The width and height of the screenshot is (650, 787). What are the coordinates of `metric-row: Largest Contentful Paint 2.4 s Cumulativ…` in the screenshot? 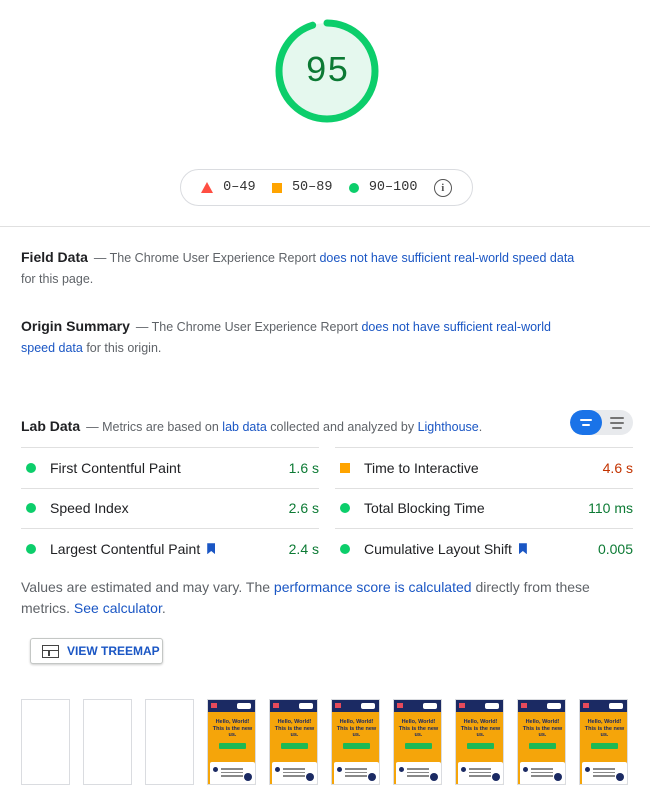 It's located at (327, 548).